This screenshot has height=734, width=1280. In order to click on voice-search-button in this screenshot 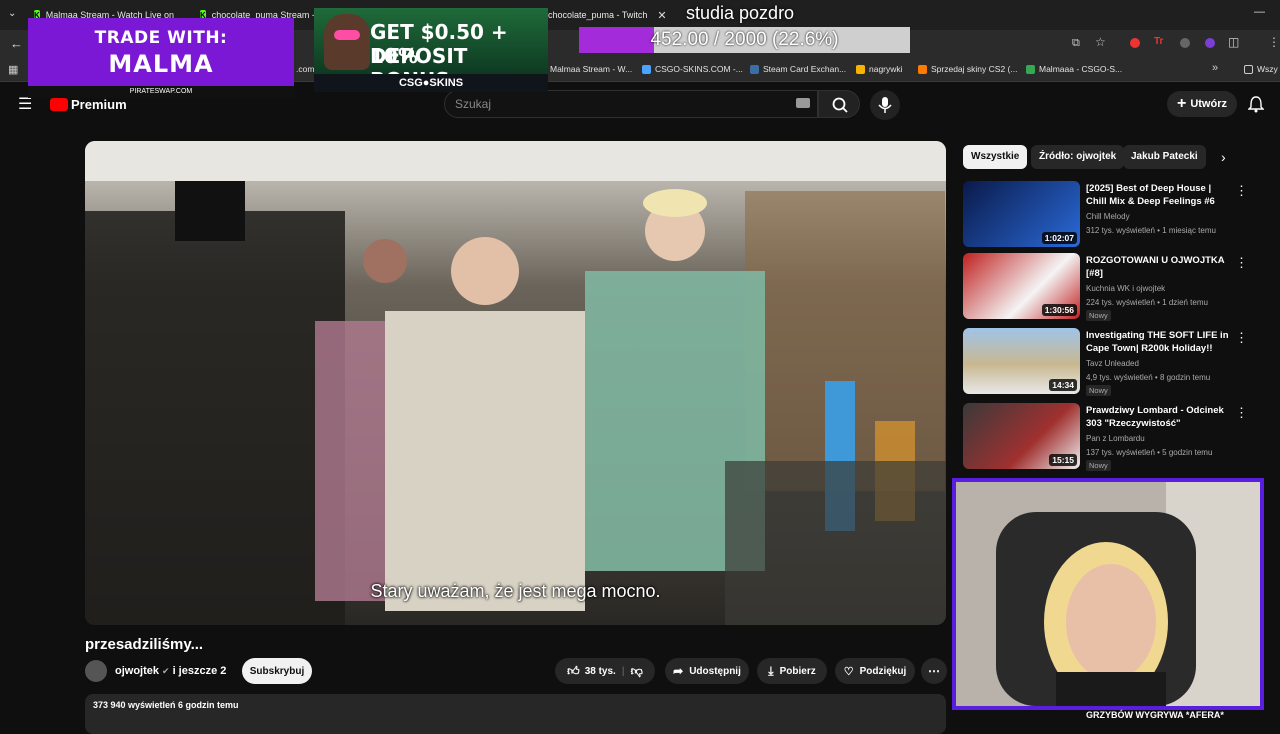, I will do `click(885, 105)`.